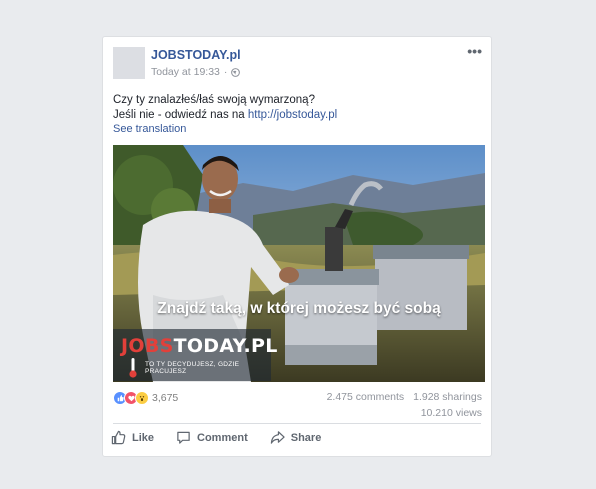  Describe the element at coordinates (118, 437) in the screenshot. I see `like-icon` at that location.